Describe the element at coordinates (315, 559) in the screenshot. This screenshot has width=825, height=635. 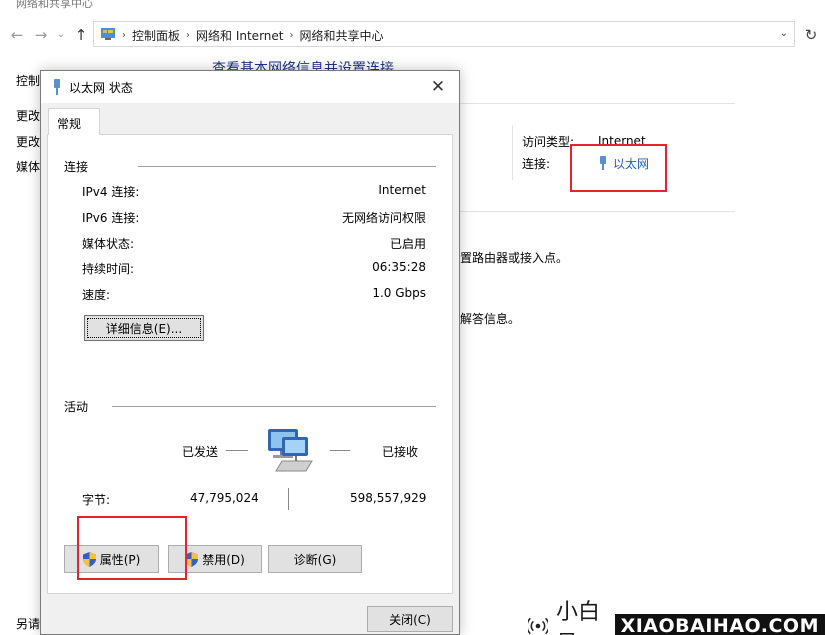
I see `diagnose-button: 诊断(G)` at that location.